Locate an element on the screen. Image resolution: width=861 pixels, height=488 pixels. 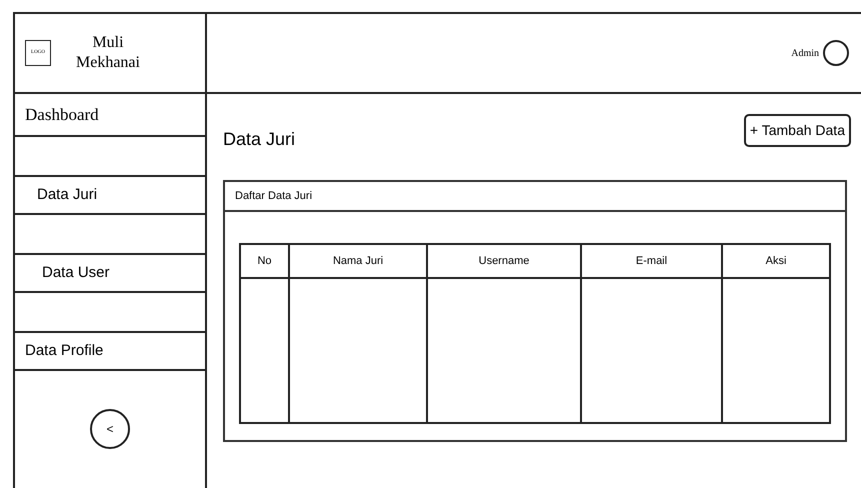
sidebar-item: Data Profile is located at coordinates (110, 351).